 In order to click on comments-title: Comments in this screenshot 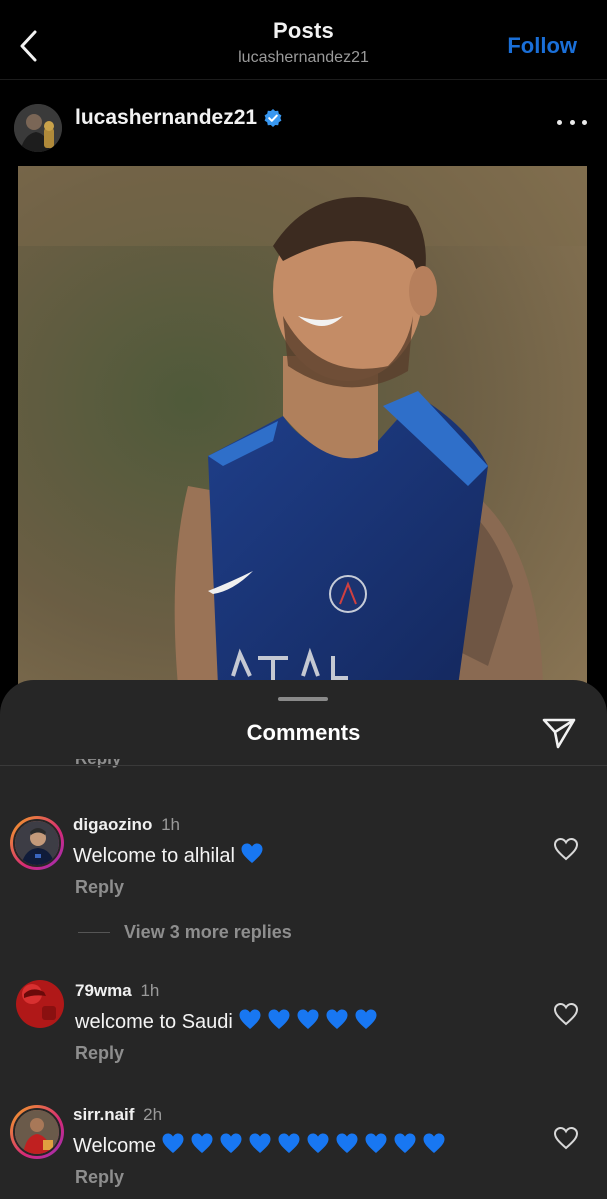, I will do `click(303, 732)`.